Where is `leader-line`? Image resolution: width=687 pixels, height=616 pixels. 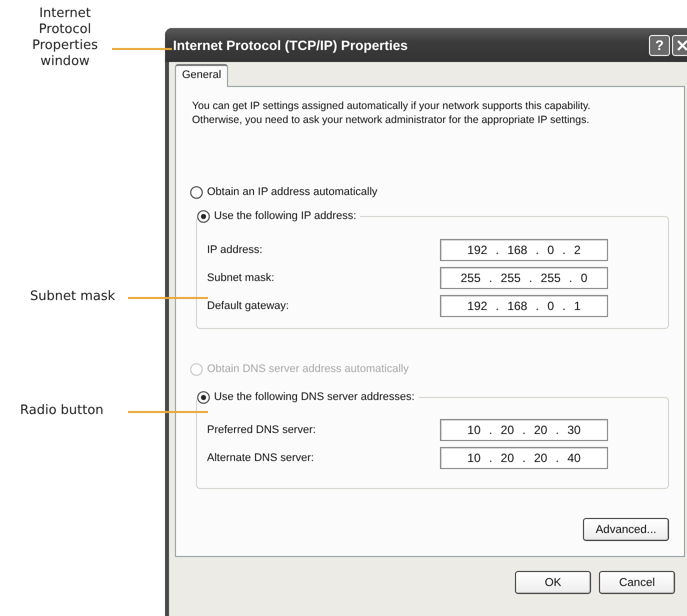
leader-line is located at coordinates (142, 49).